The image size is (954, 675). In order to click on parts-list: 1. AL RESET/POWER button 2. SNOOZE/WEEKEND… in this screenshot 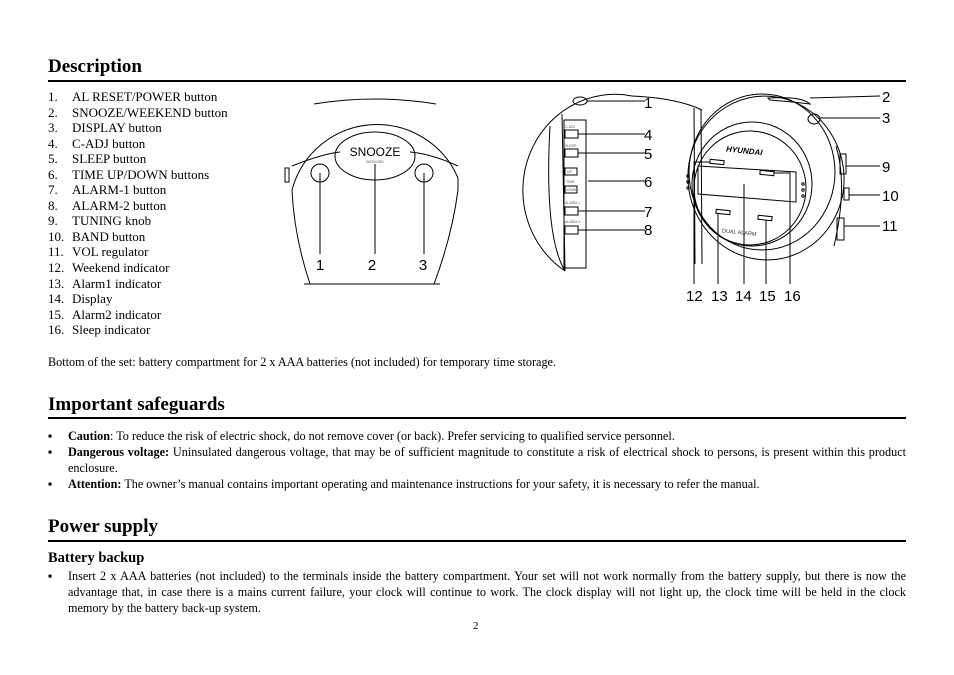, I will do `click(138, 213)`.